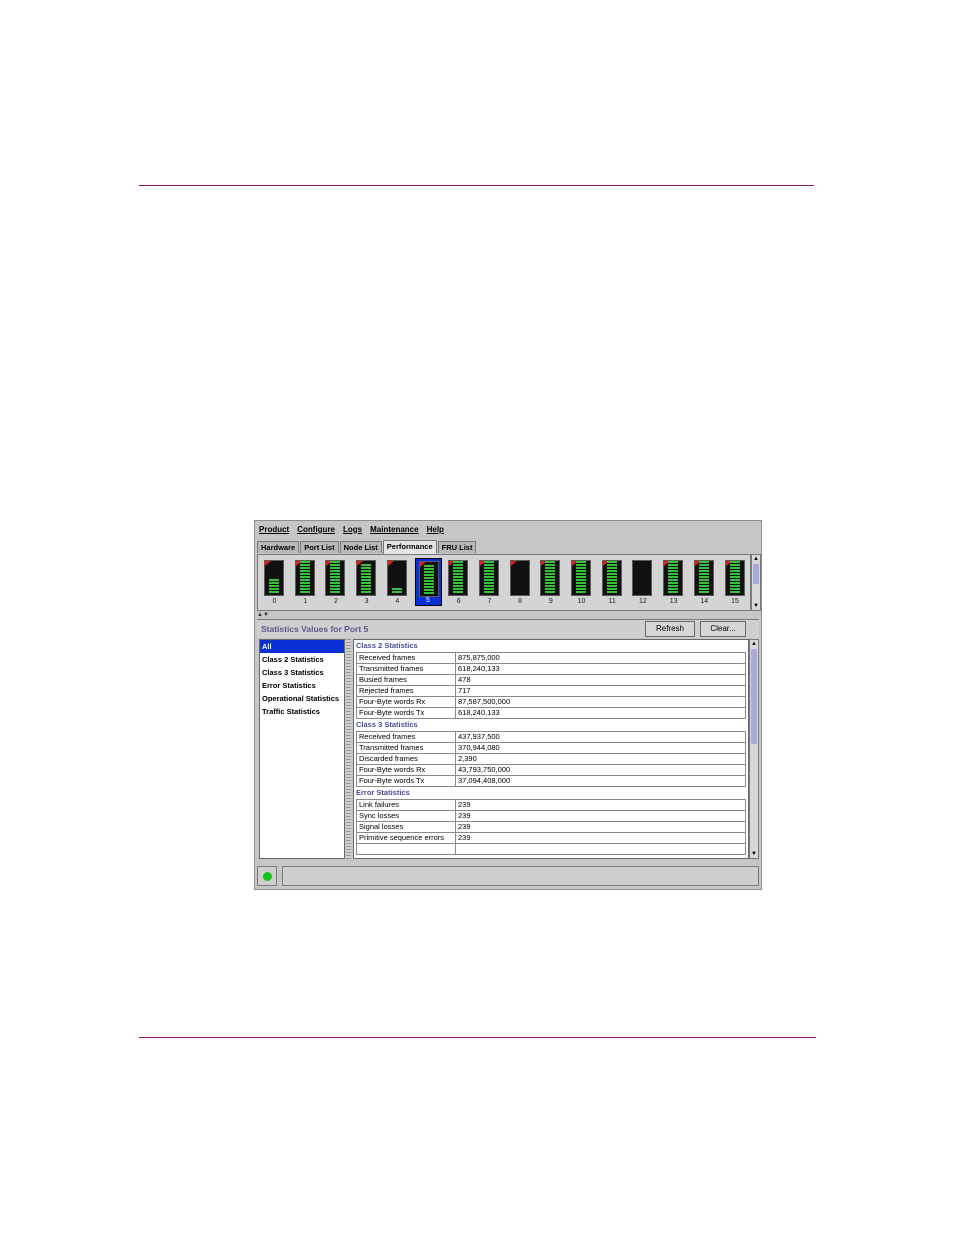 The width and height of the screenshot is (954, 1235). What do you see at coordinates (551, 680) in the screenshot?
I see `table-row: Busied frames 478` at bounding box center [551, 680].